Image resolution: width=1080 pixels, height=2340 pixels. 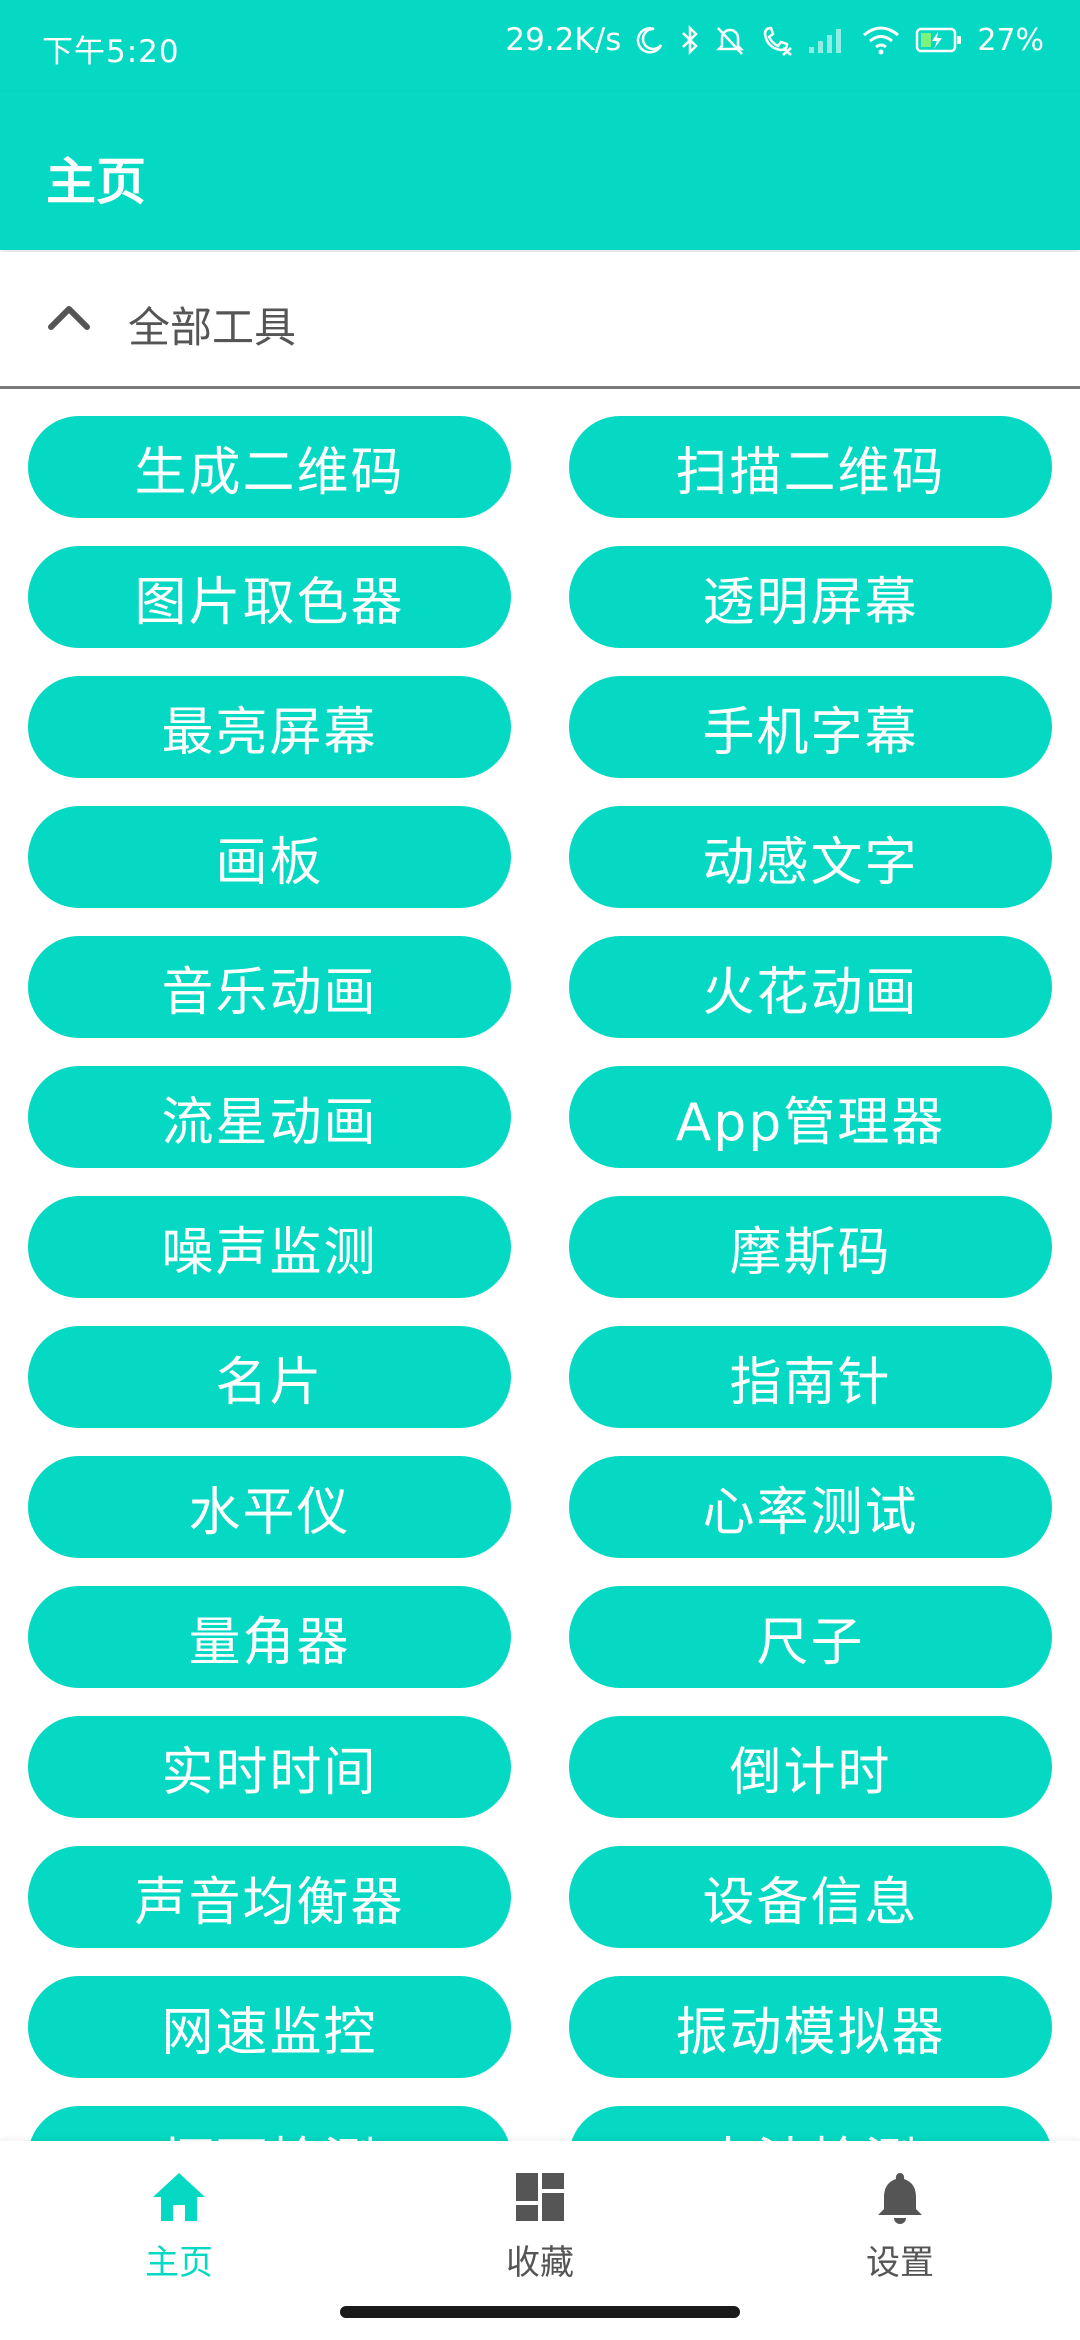 I want to click on tool-button: 倒计时, so click(x=810, y=1767).